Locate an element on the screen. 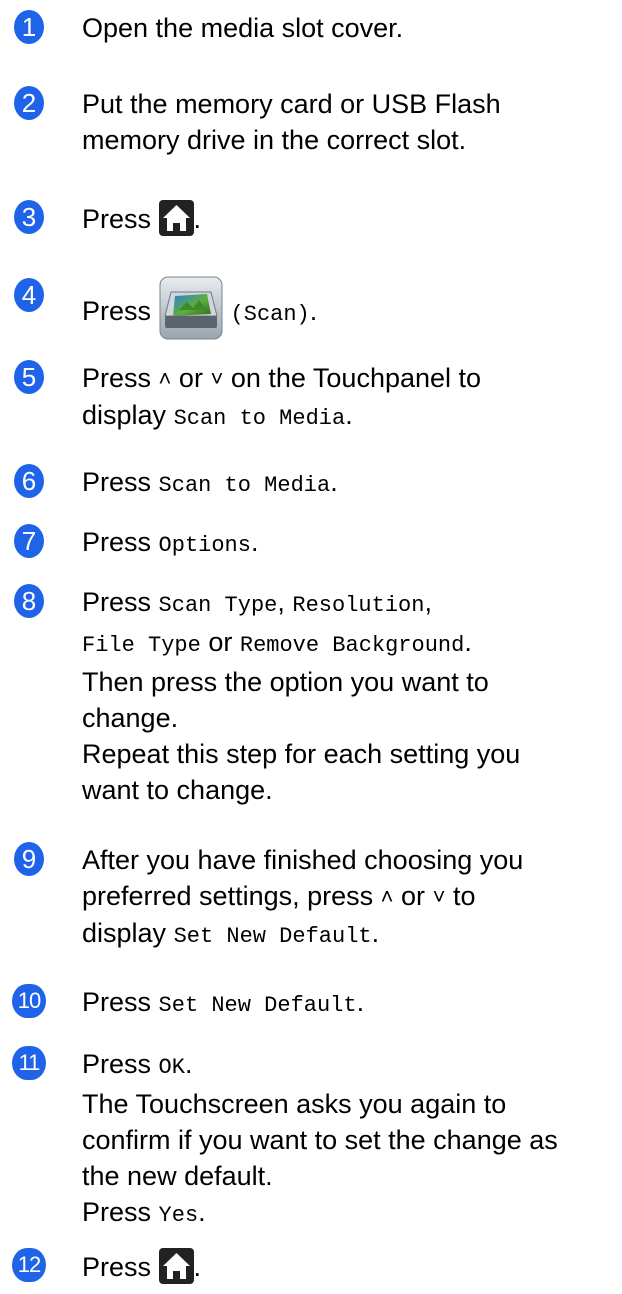 The width and height of the screenshot is (622, 1294). step-number-badge: 4 is located at coordinates (29, 295).